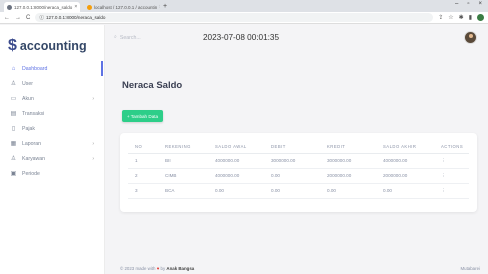 Image resolution: width=488 pixels, height=274 pixels. What do you see at coordinates (28, 18) in the screenshot?
I see `reload-icon: C` at bounding box center [28, 18].